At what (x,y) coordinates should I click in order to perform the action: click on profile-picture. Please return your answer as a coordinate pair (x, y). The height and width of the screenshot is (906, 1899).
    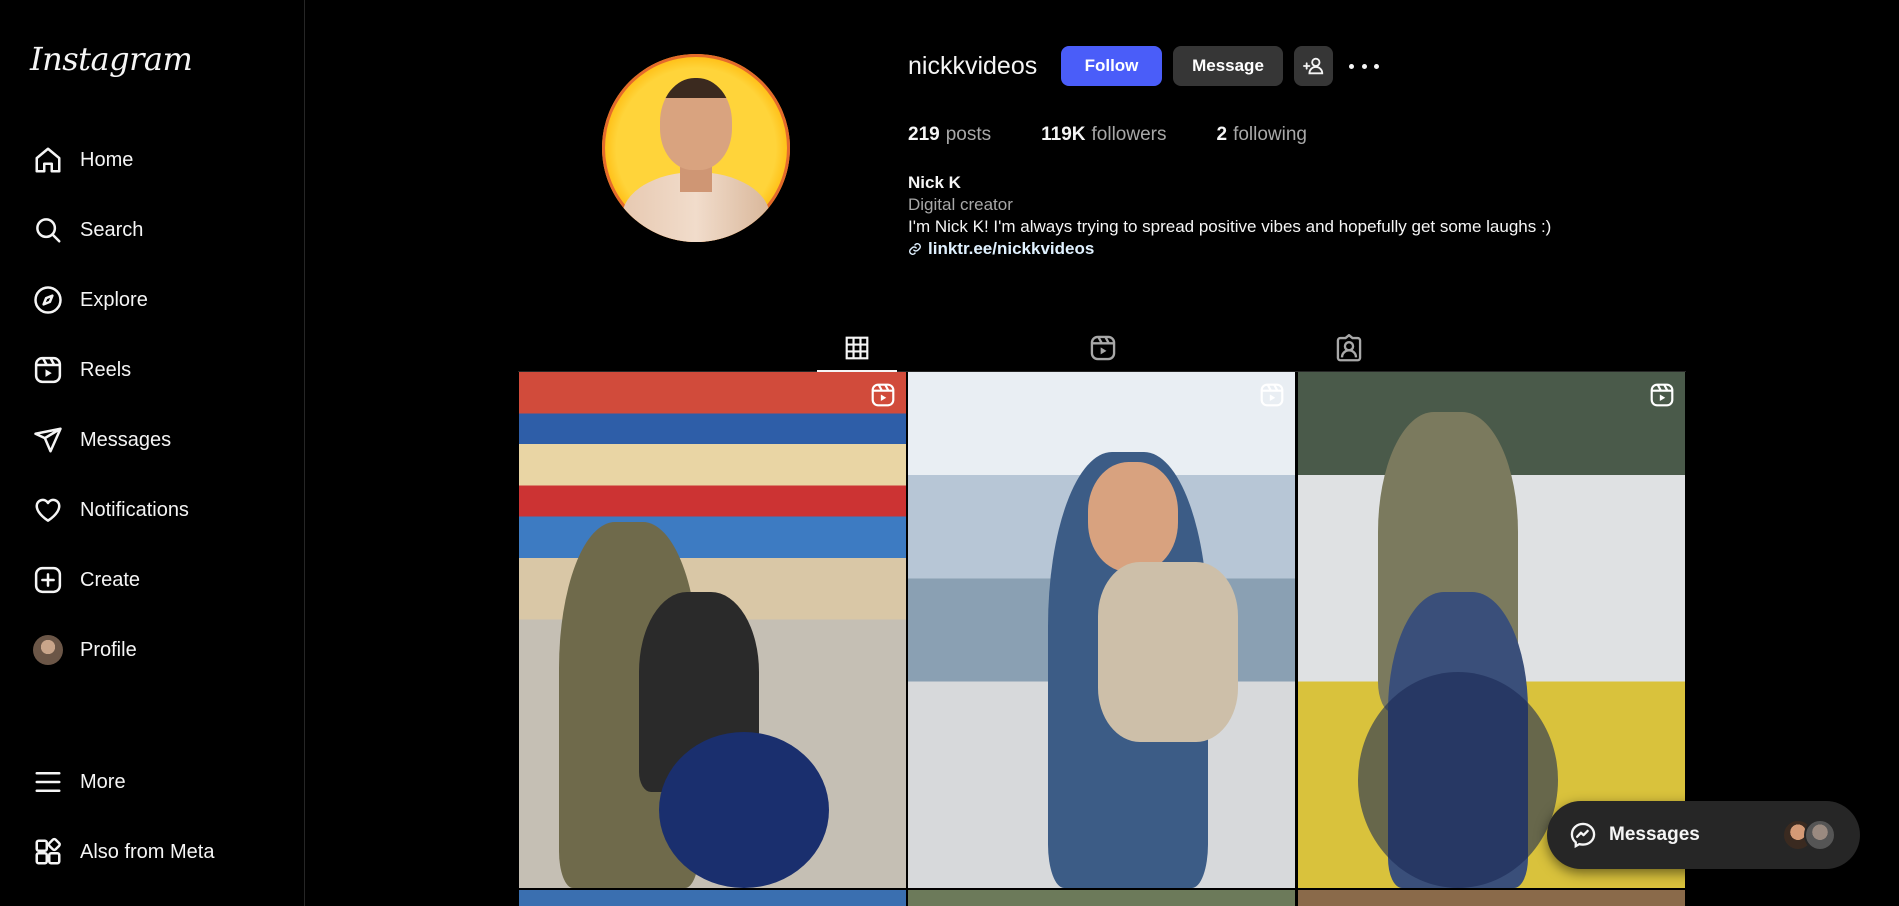
    Looking at the image, I should click on (696, 148).